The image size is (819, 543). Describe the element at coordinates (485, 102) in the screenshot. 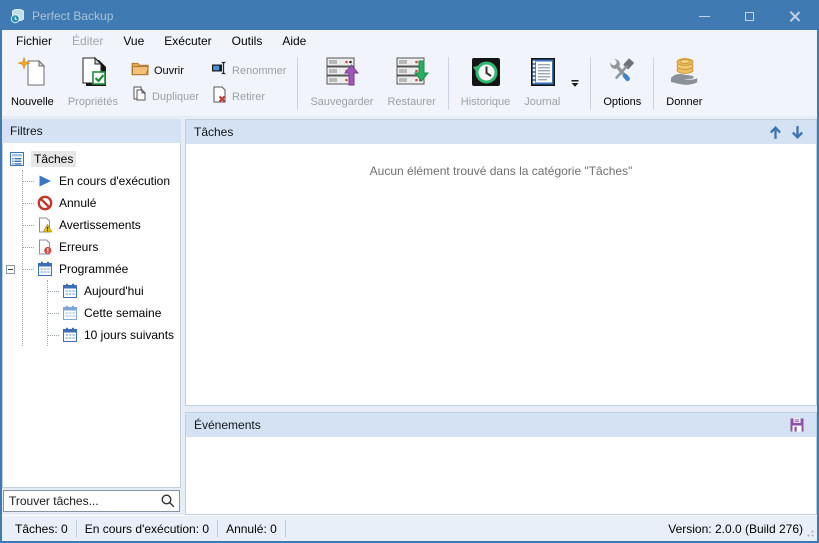

I see `toolbar-label: Historique` at that location.